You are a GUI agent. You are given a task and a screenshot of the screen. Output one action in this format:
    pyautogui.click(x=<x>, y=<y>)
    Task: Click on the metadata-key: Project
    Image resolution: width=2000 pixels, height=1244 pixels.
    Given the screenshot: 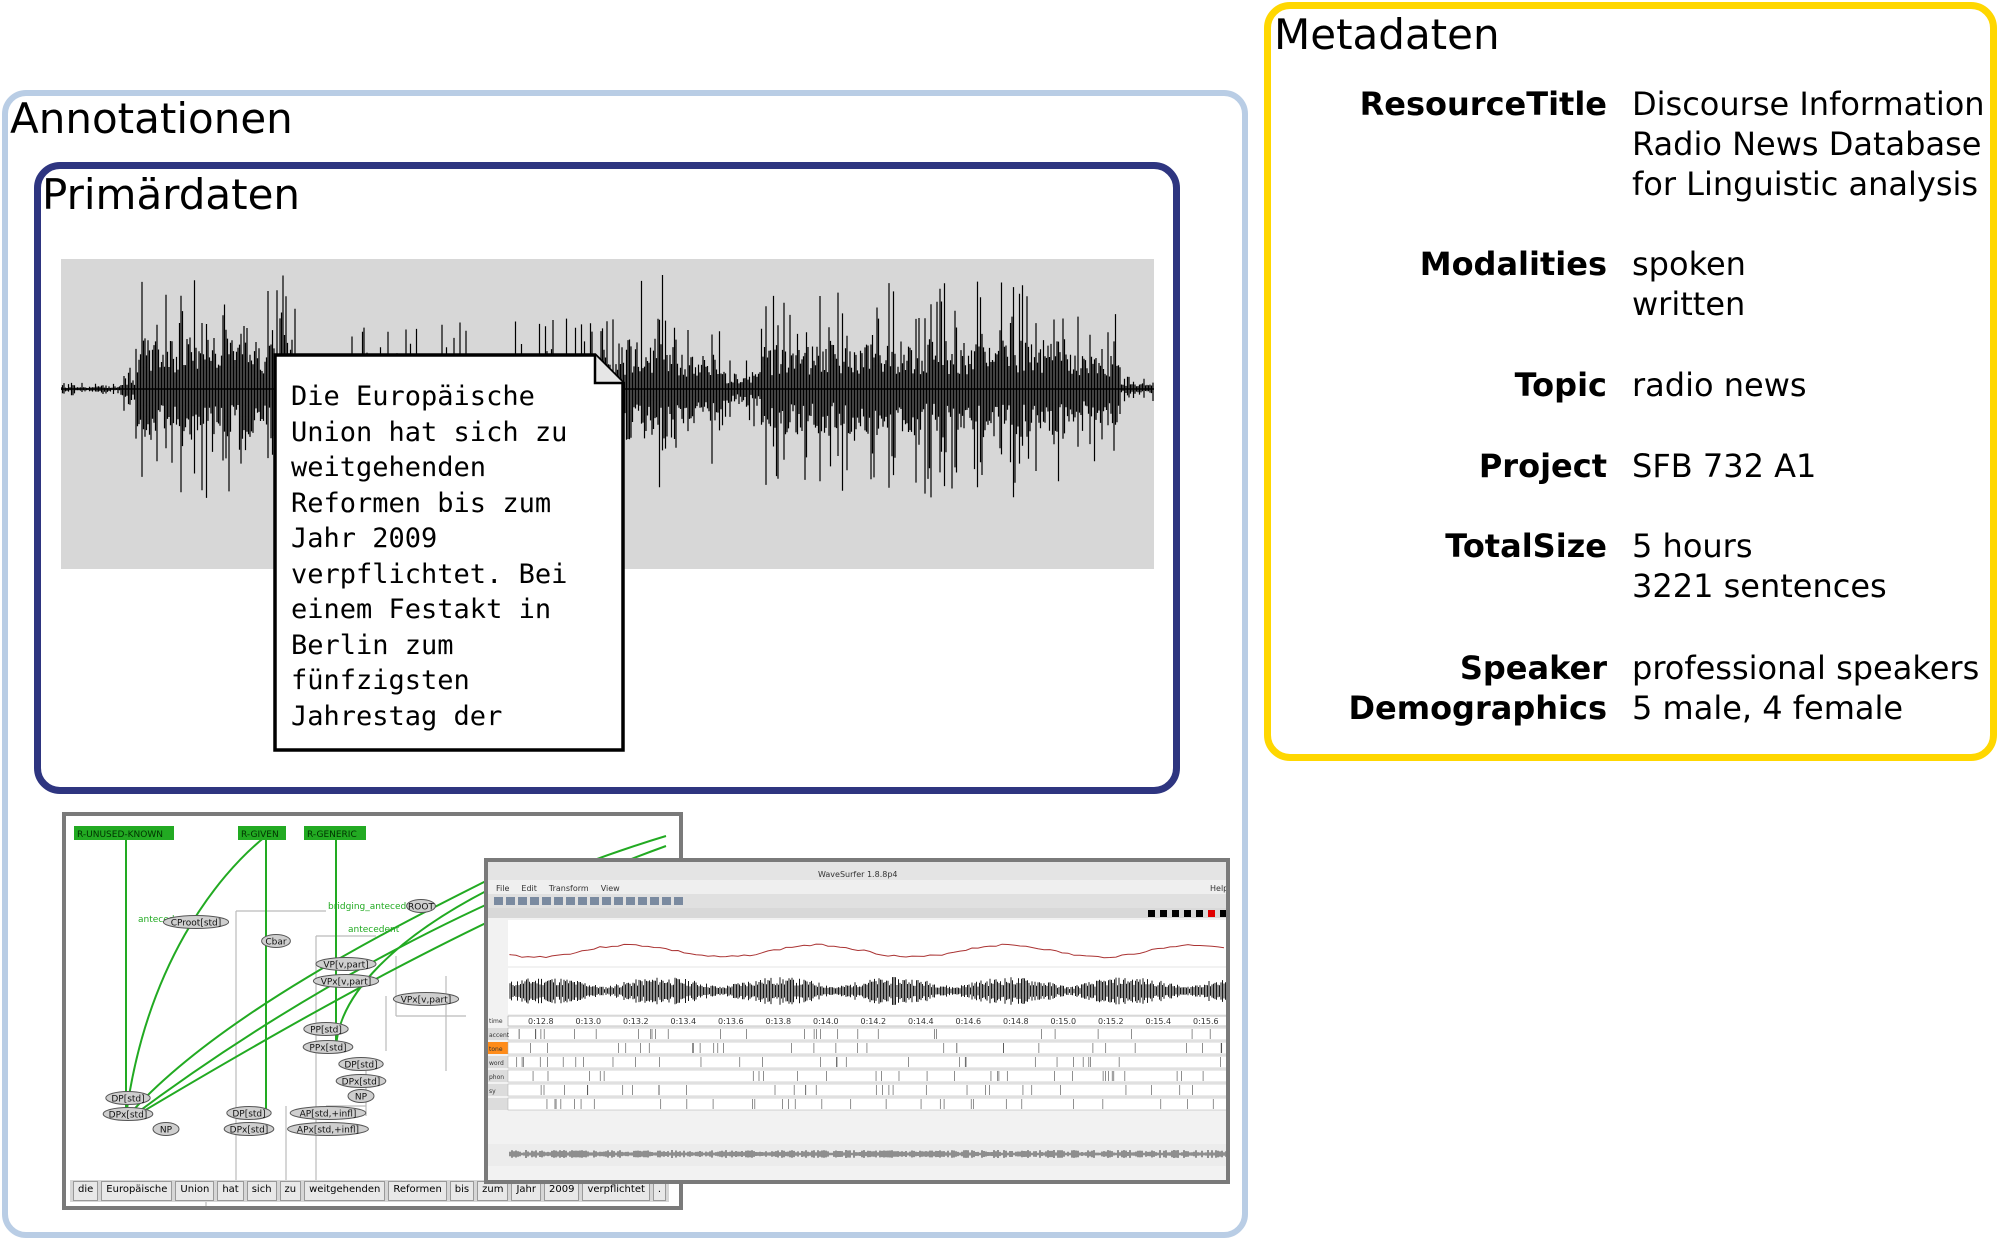 What is the action you would take?
    pyautogui.click(x=1542, y=466)
    